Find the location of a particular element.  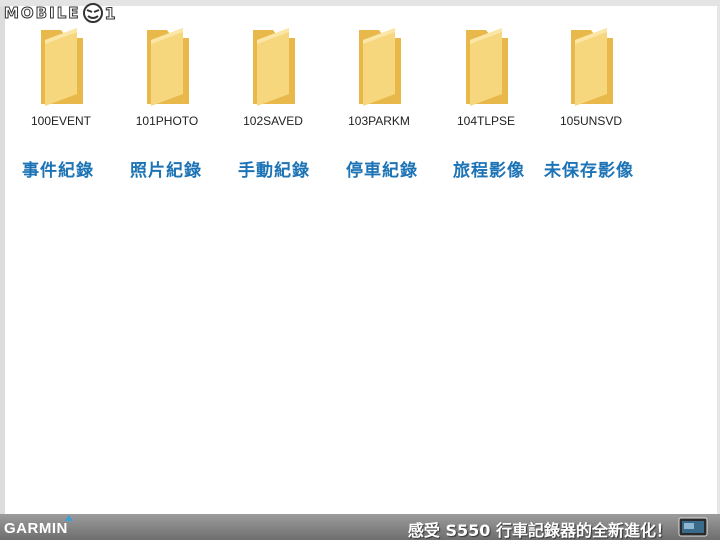

garmin-logo: GARMIN is located at coordinates (36, 528).